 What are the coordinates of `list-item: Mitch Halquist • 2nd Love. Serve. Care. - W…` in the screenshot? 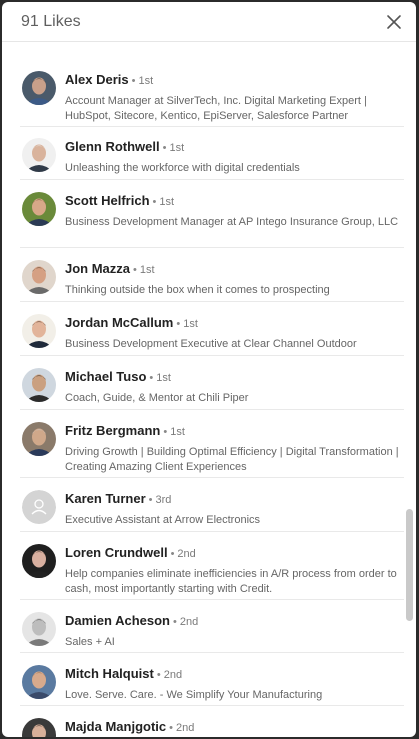 It's located at (212, 679).